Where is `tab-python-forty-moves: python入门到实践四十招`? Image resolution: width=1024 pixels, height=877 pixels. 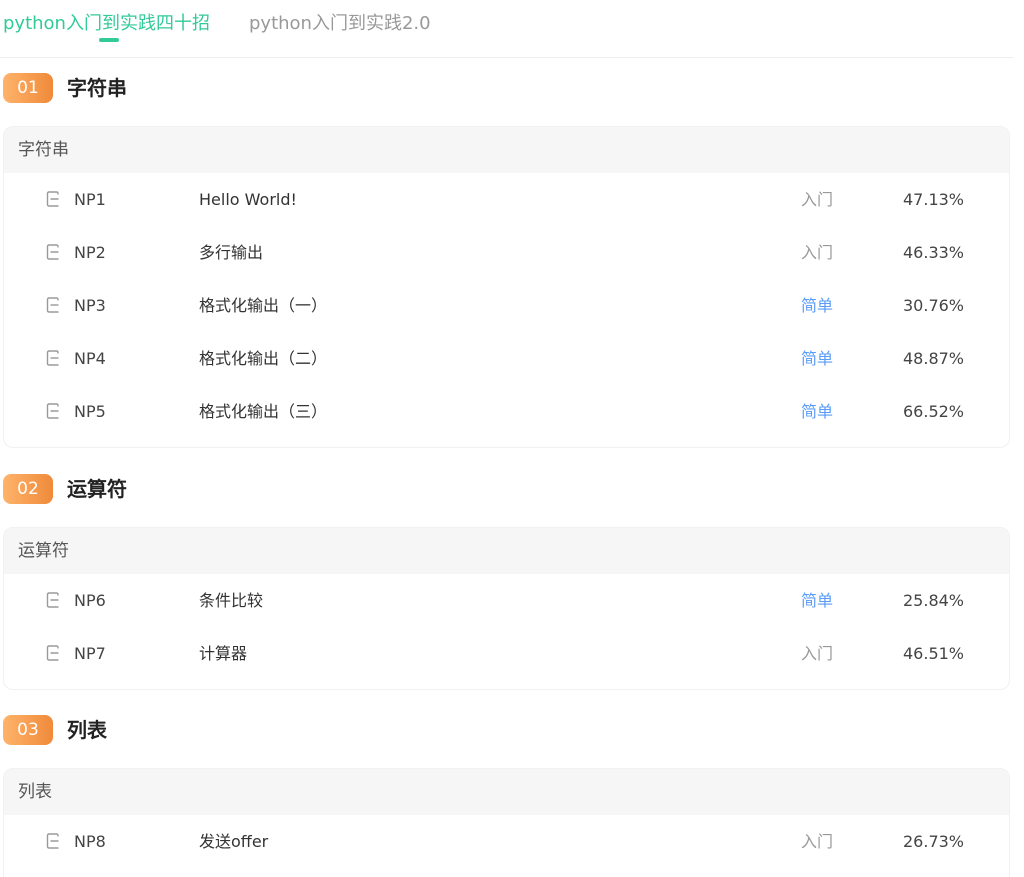 tab-python-forty-moves: python入门到实践四十招 is located at coordinates (106, 24).